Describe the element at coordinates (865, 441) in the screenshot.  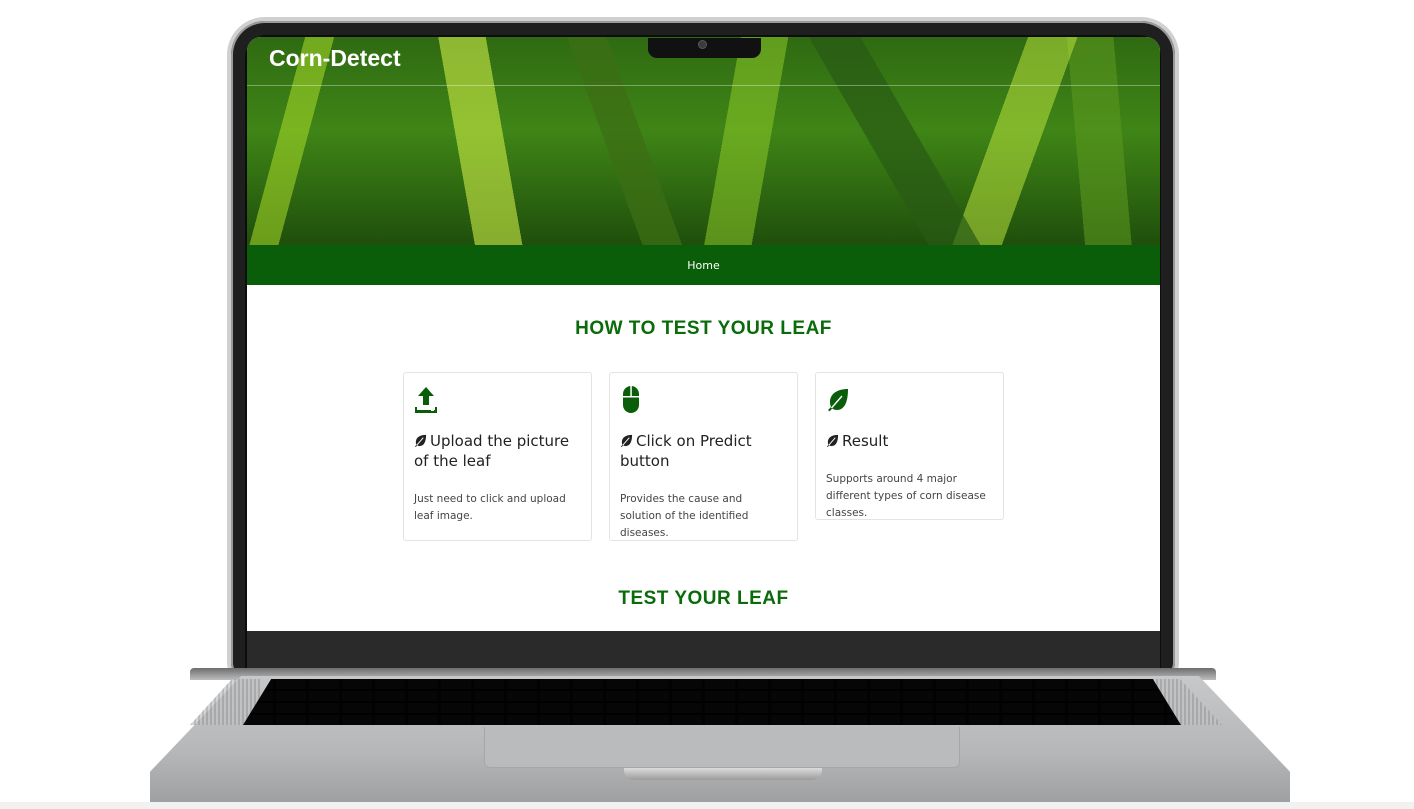
I see `step-card-title-text: Result` at that location.